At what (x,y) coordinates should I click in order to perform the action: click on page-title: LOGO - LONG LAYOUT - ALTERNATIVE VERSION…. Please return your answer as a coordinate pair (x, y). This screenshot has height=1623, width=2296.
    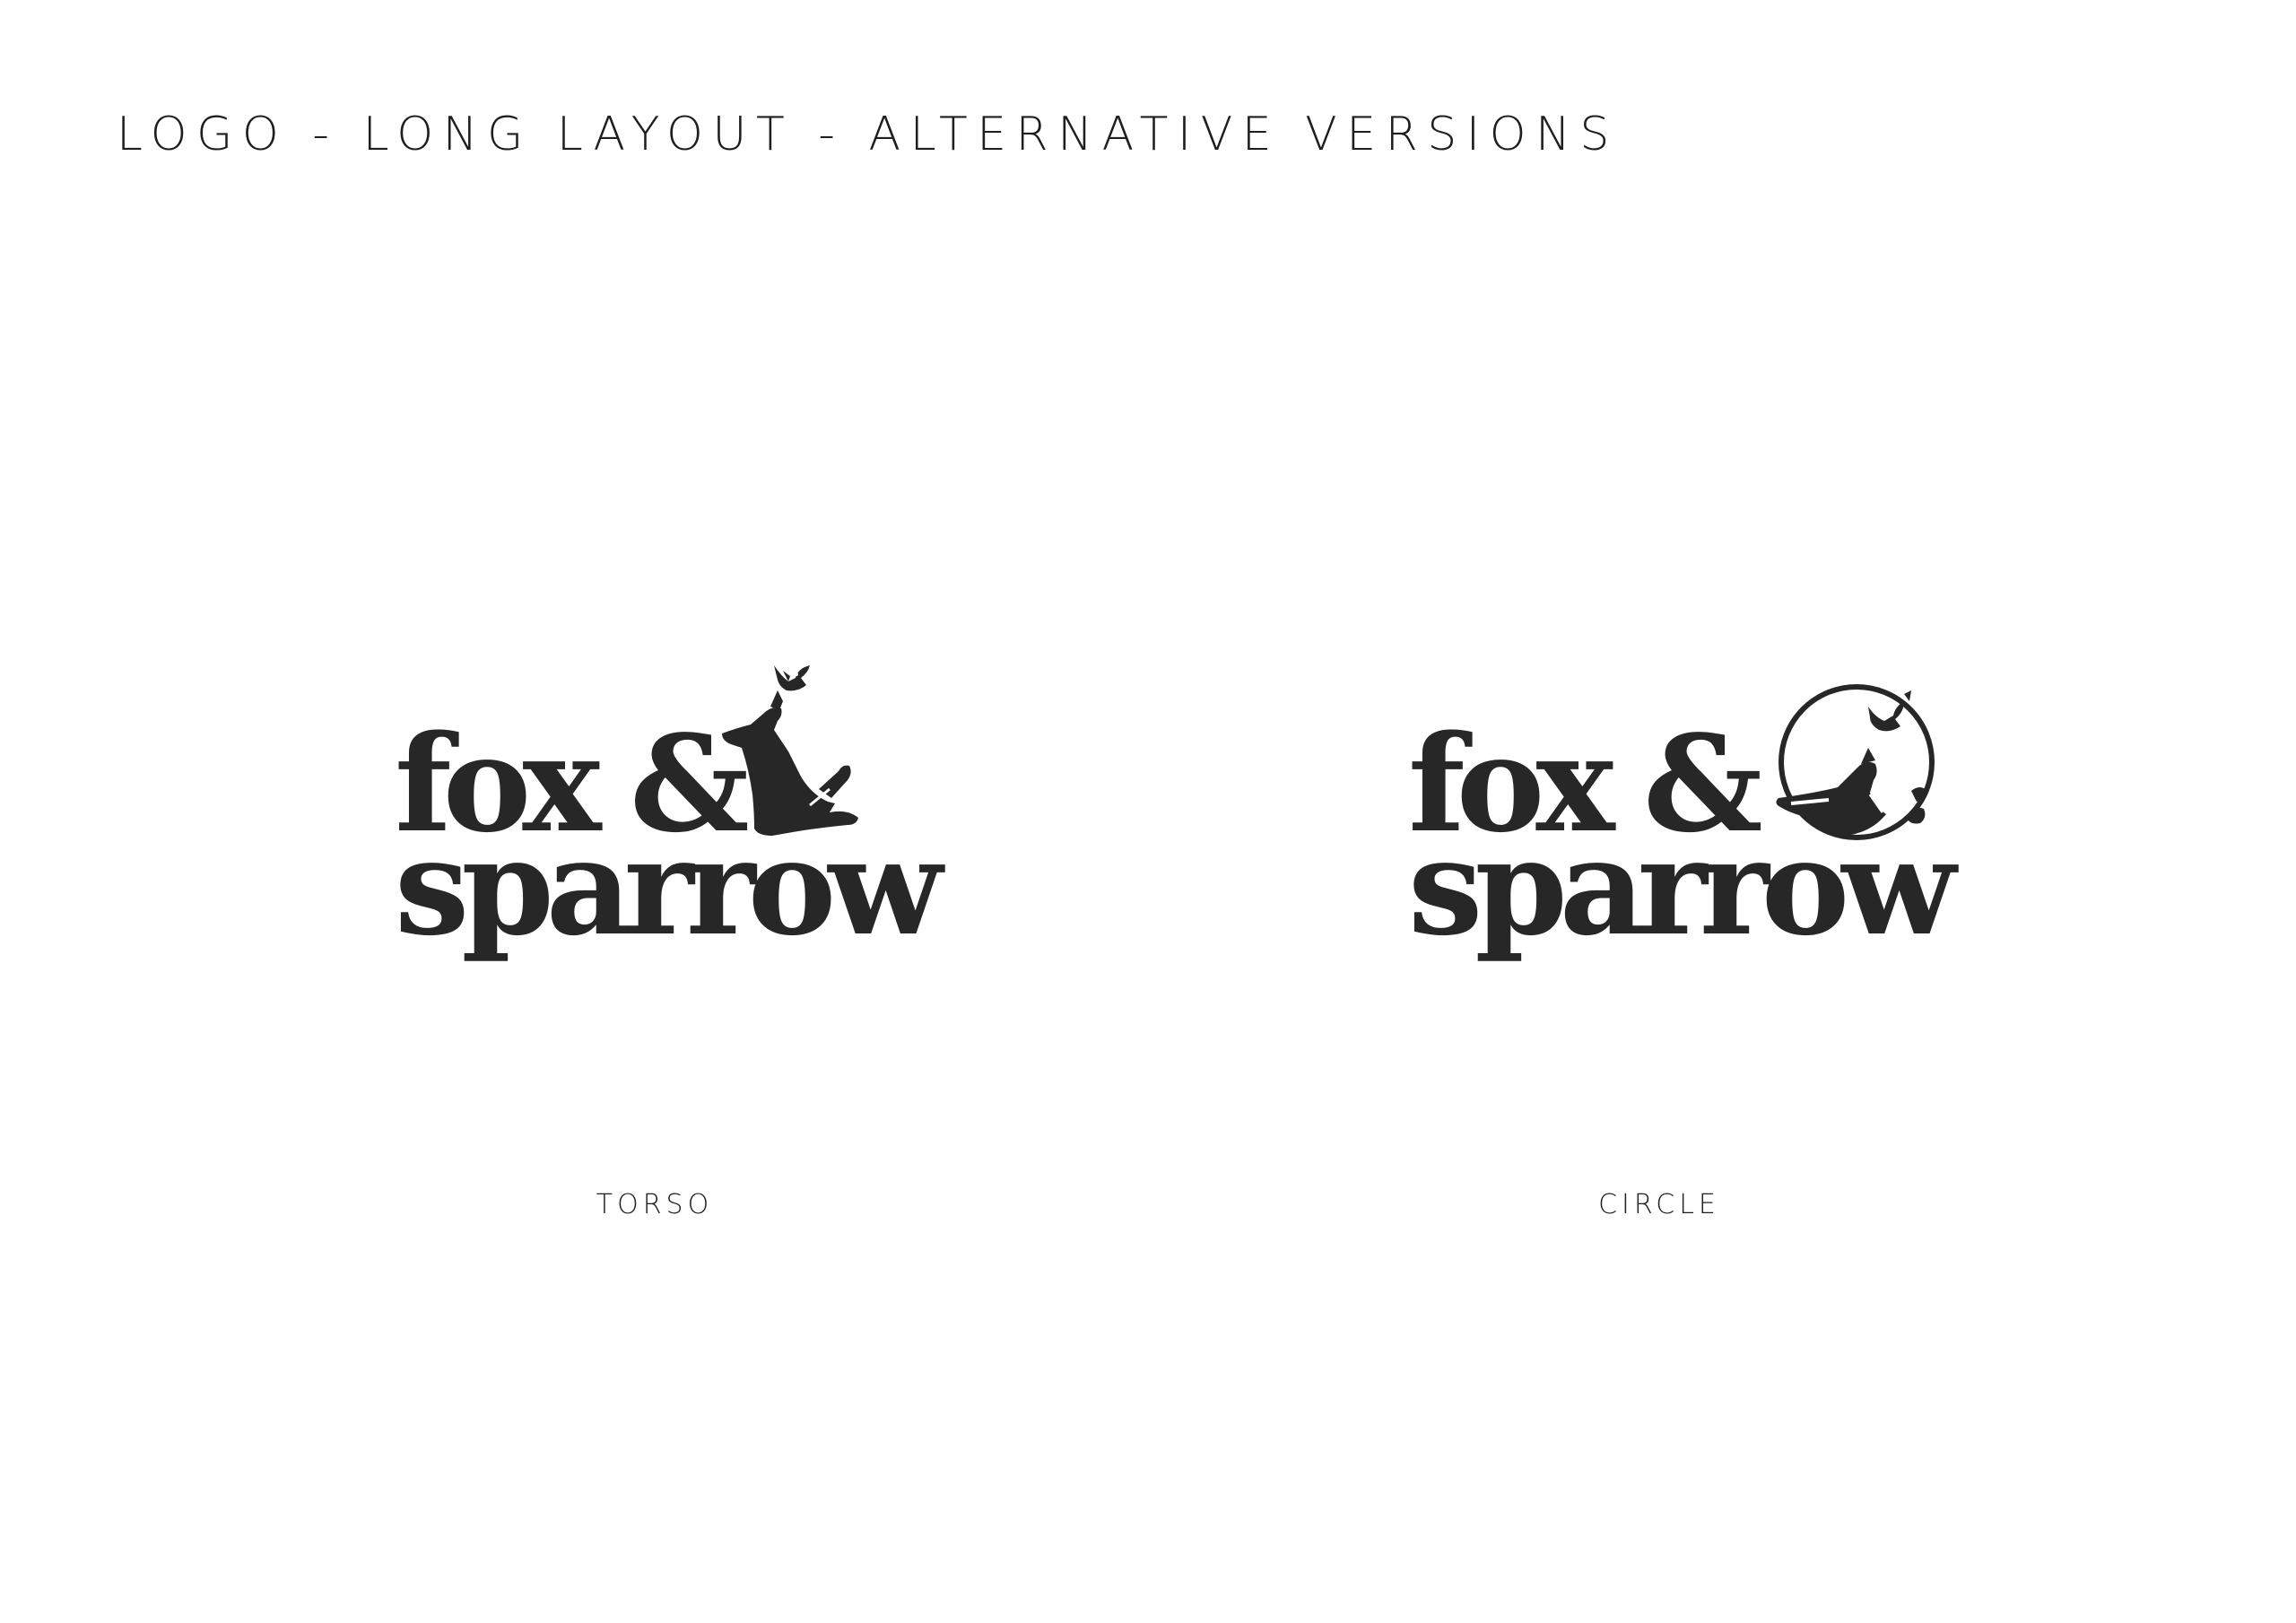
    Looking at the image, I should click on (868, 134).